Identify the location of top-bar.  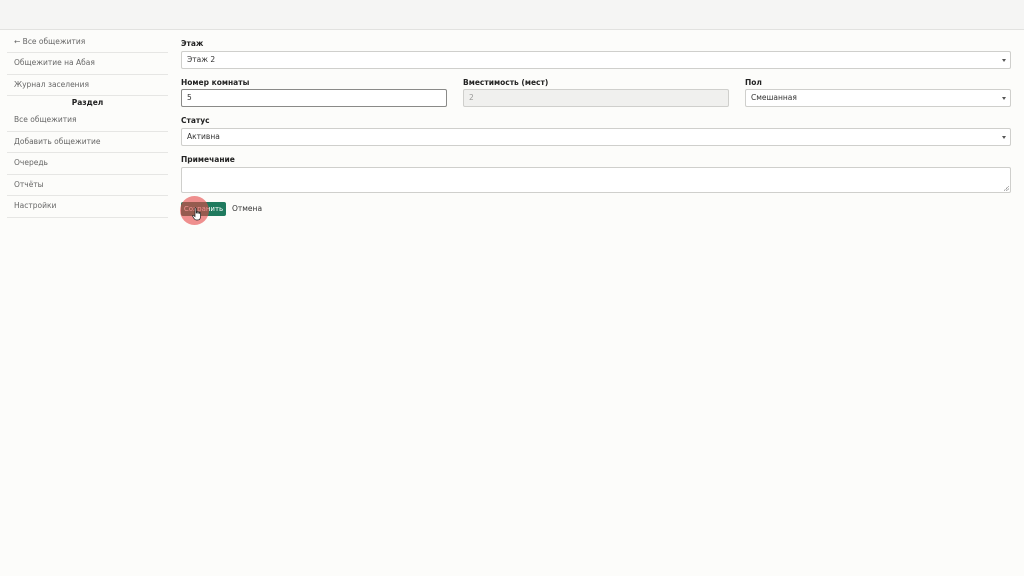
(512, 15).